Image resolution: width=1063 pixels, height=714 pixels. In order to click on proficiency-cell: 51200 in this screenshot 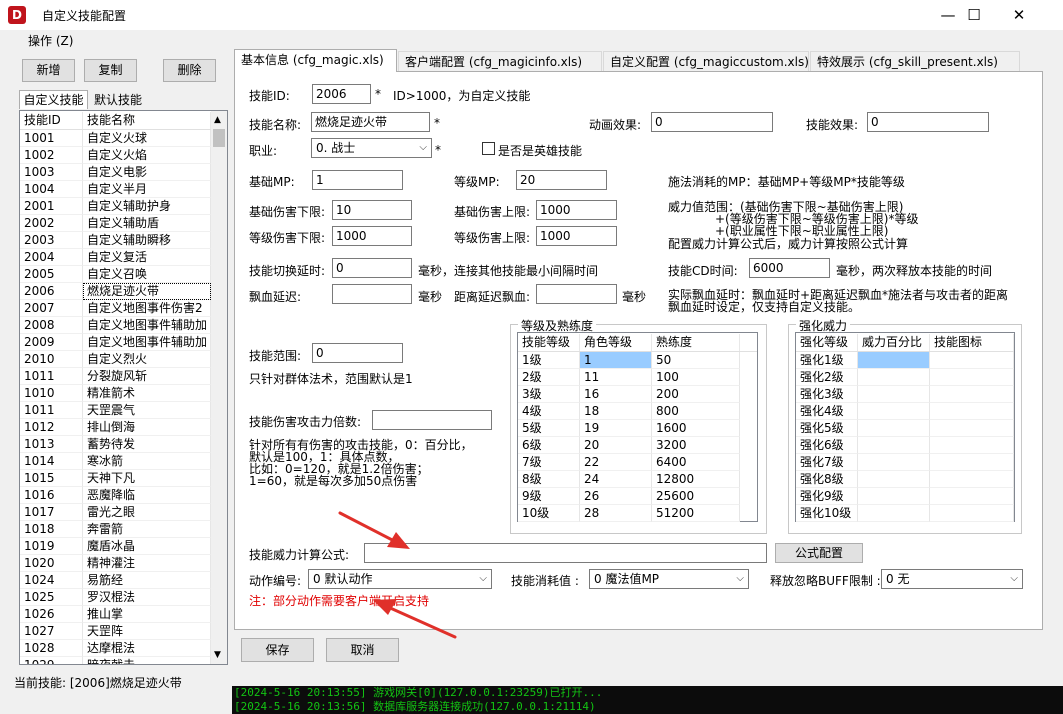, I will do `click(696, 513)`.